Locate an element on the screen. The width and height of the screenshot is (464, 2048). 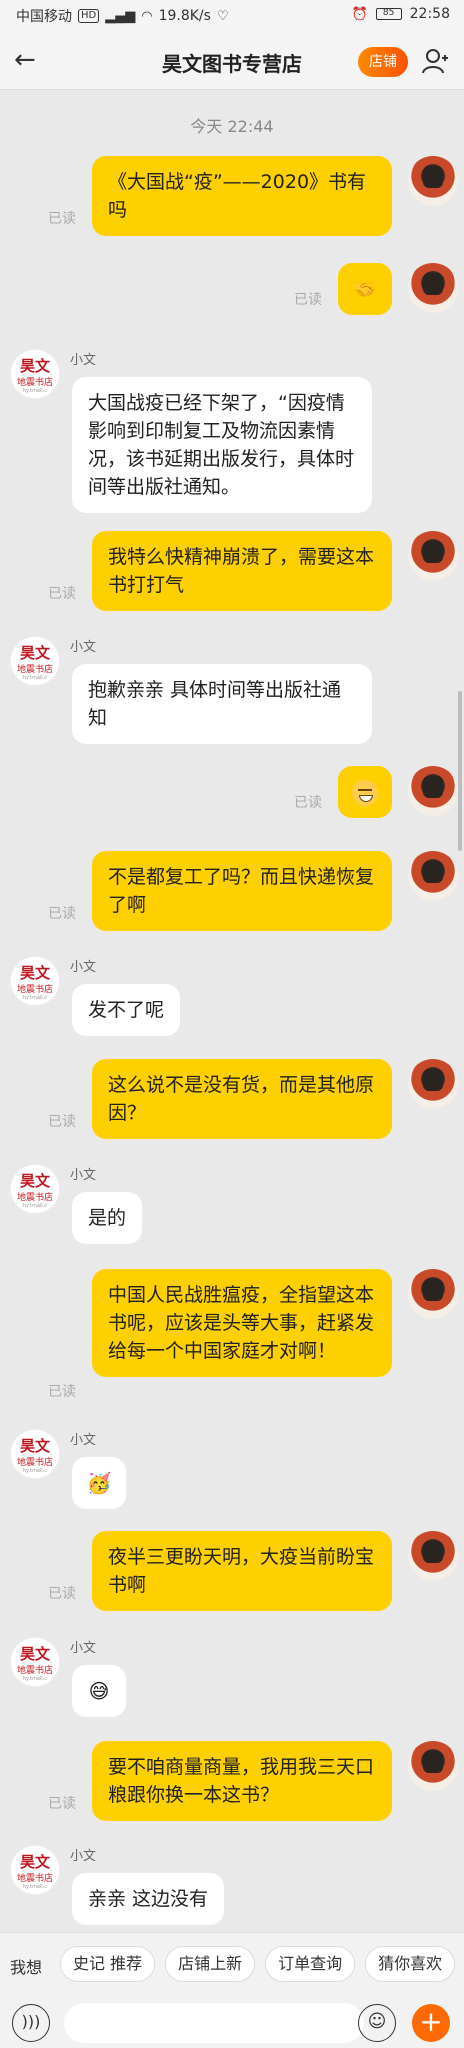
sweat-emoji-icon: 😅 is located at coordinates (99, 1691).